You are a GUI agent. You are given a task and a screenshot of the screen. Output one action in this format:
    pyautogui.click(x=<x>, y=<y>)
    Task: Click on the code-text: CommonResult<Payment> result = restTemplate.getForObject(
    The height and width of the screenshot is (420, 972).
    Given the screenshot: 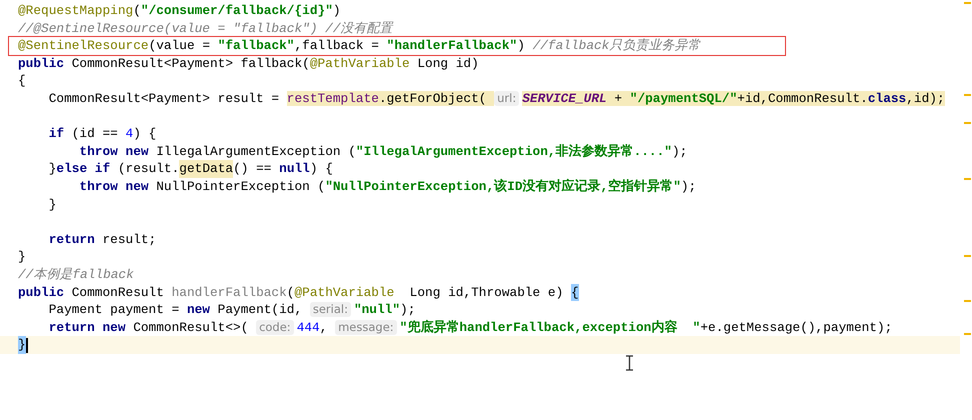 What is the action you would take?
    pyautogui.click(x=256, y=99)
    